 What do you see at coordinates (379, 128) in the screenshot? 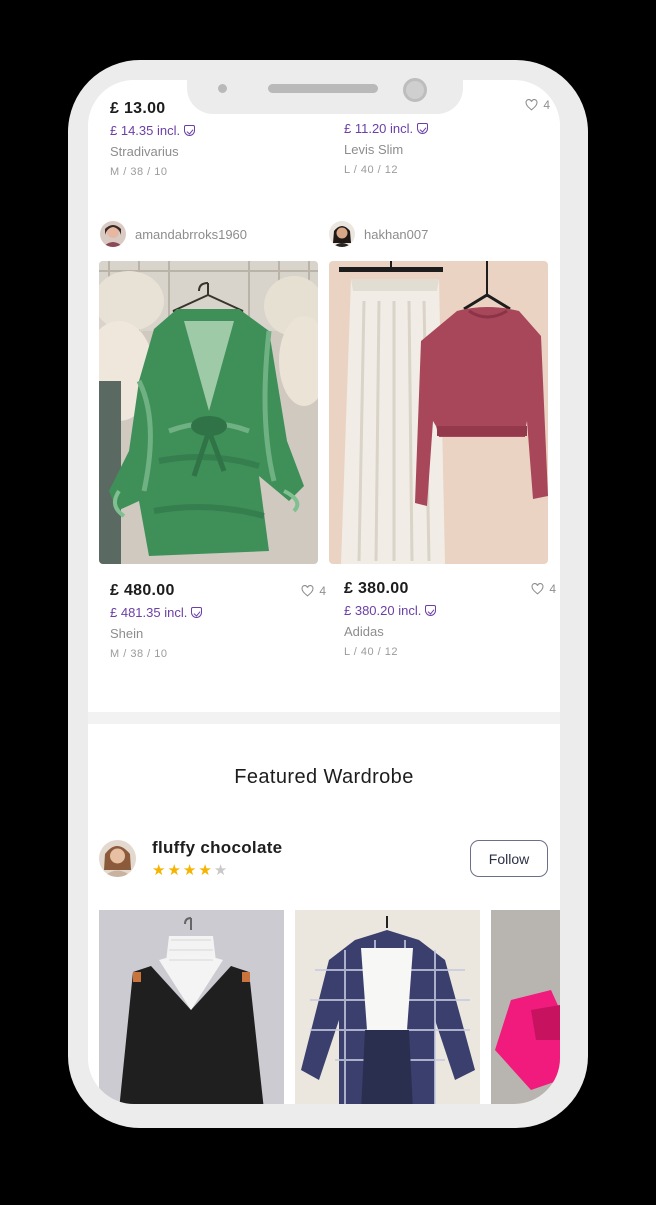
I see `incl-price-text: £ 11.20 incl.` at bounding box center [379, 128].